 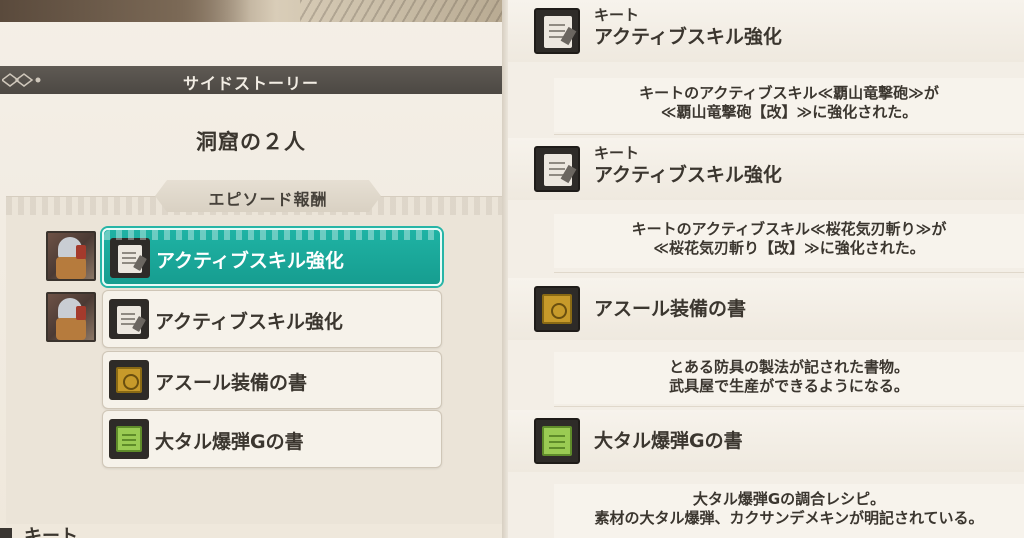 What do you see at coordinates (789, 93) in the screenshot?
I see `description-line: キートのアクティブスキル≪覇山竜撃砲≫が` at bounding box center [789, 93].